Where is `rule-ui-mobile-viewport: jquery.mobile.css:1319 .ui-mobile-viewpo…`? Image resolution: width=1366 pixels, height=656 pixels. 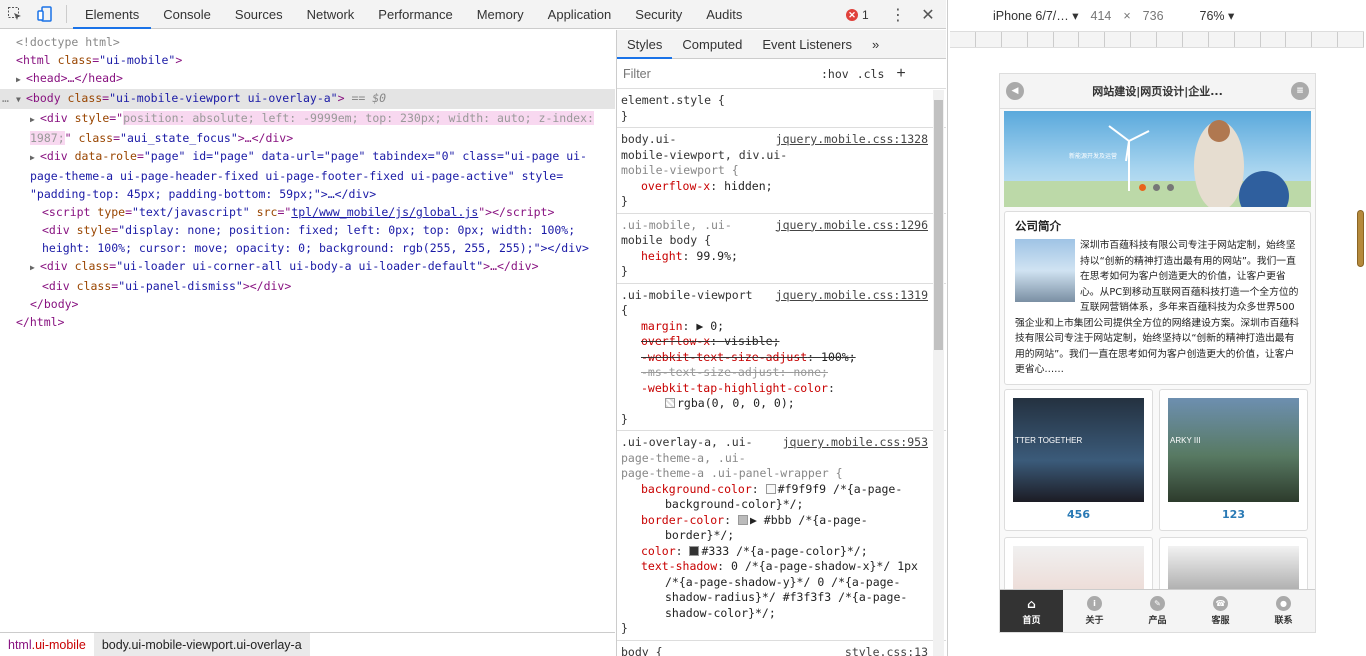 rule-ui-mobile-viewport: jquery.mobile.css:1319 .ui-mobile-viewpo… is located at coordinates (781, 357).